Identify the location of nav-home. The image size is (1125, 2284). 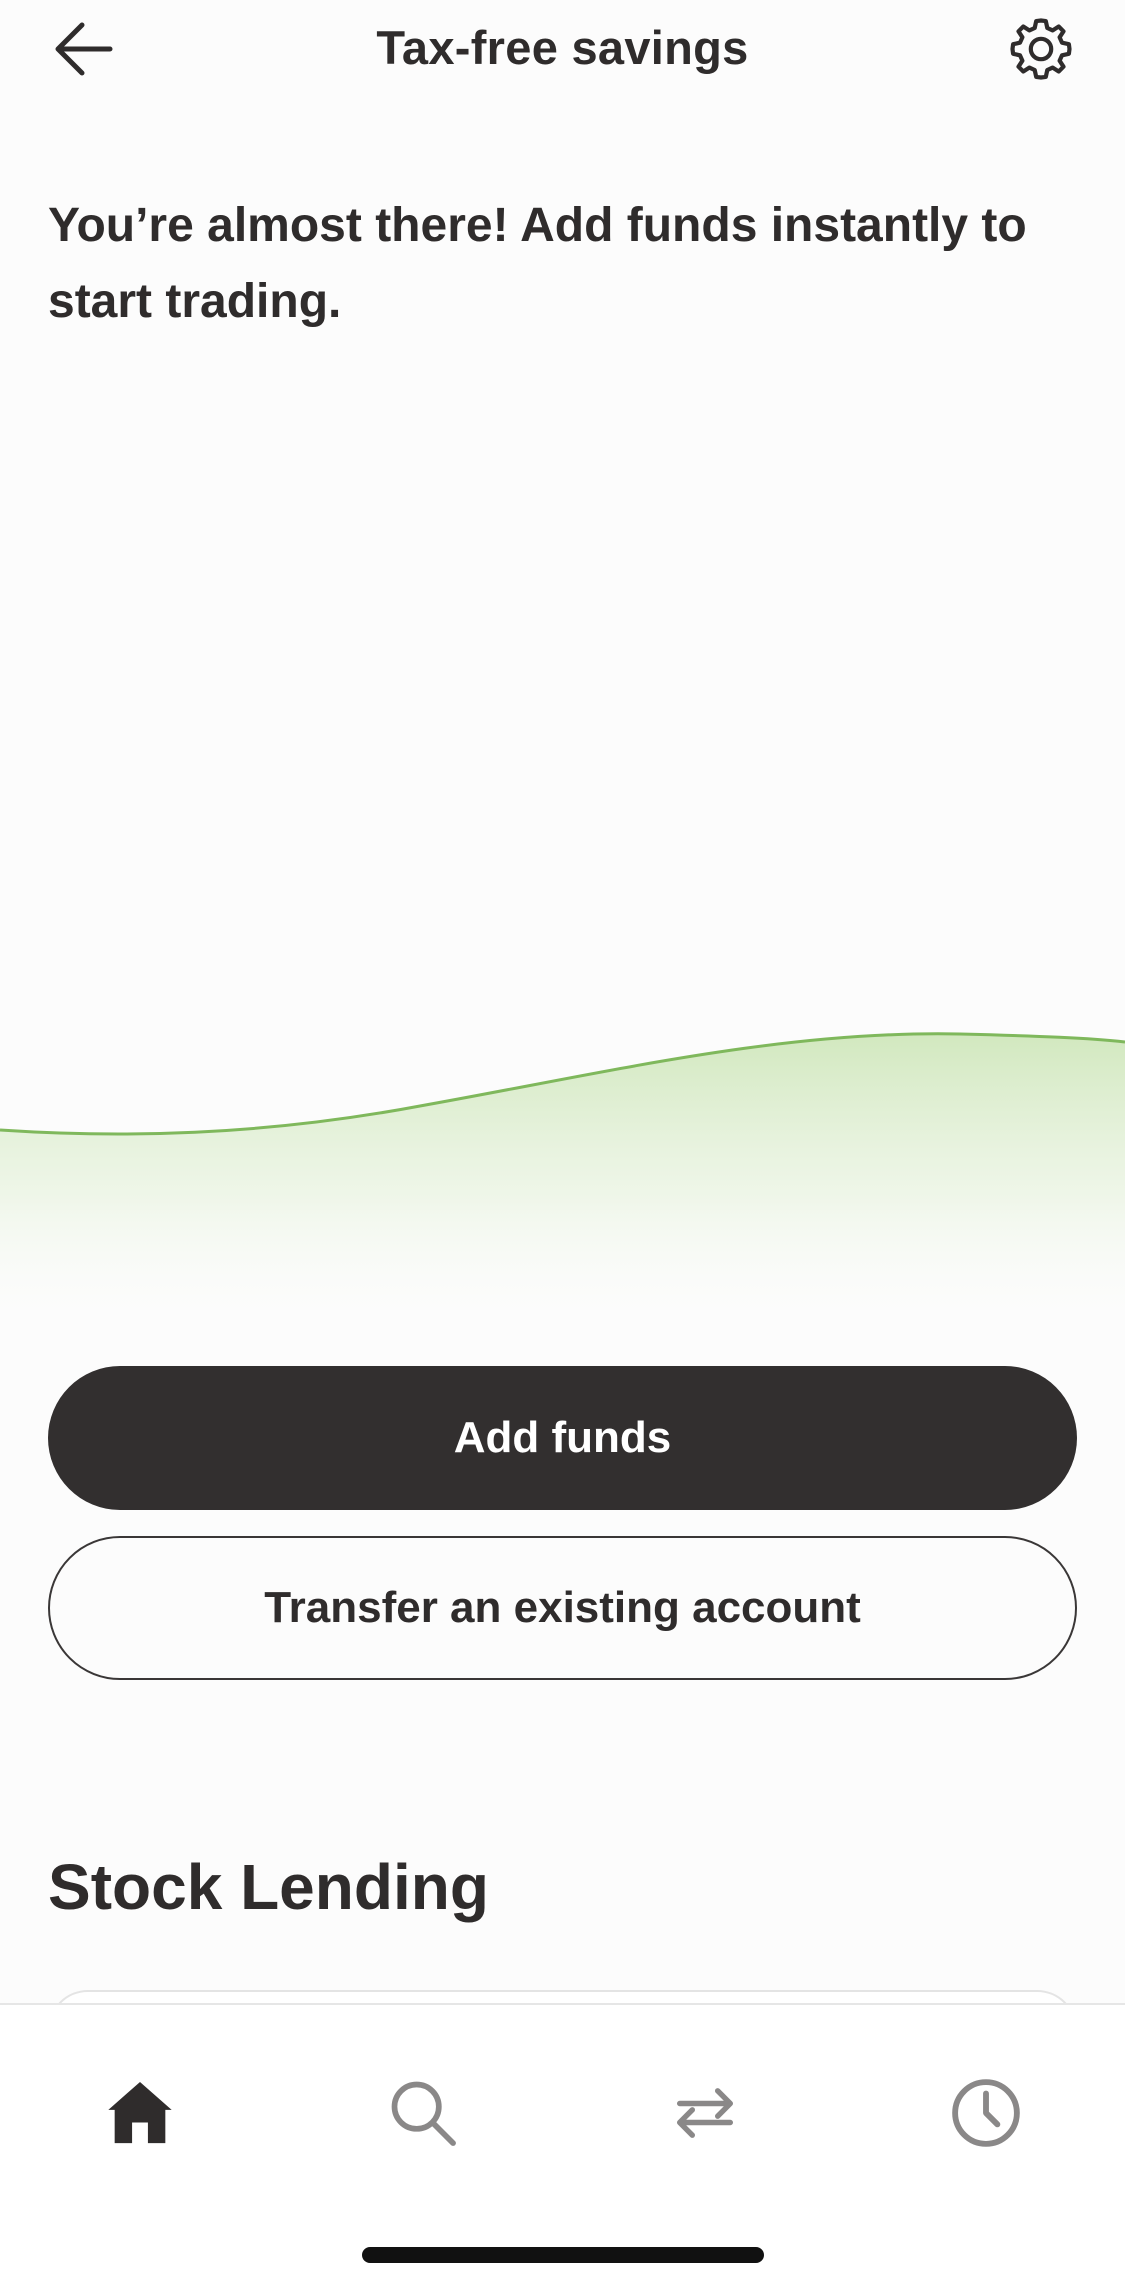
(140, 2113).